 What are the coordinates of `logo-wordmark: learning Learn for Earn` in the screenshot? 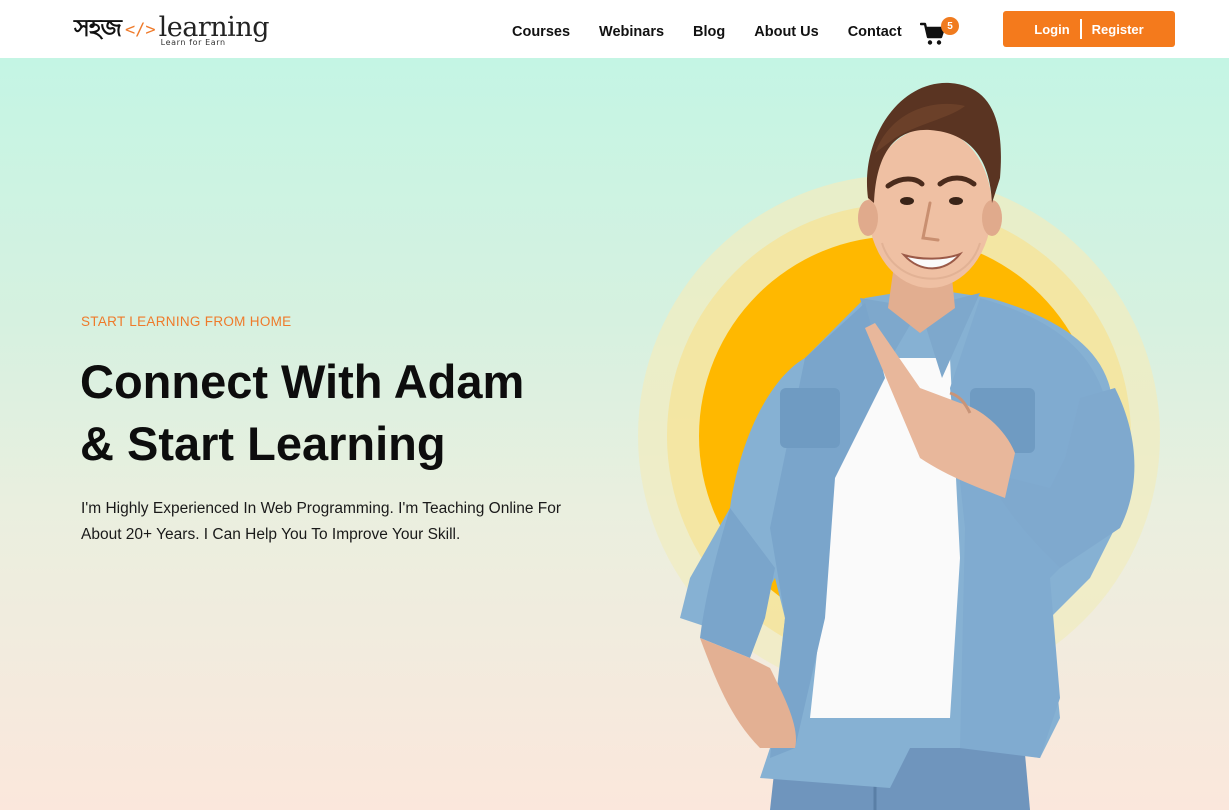 It's located at (214, 29).